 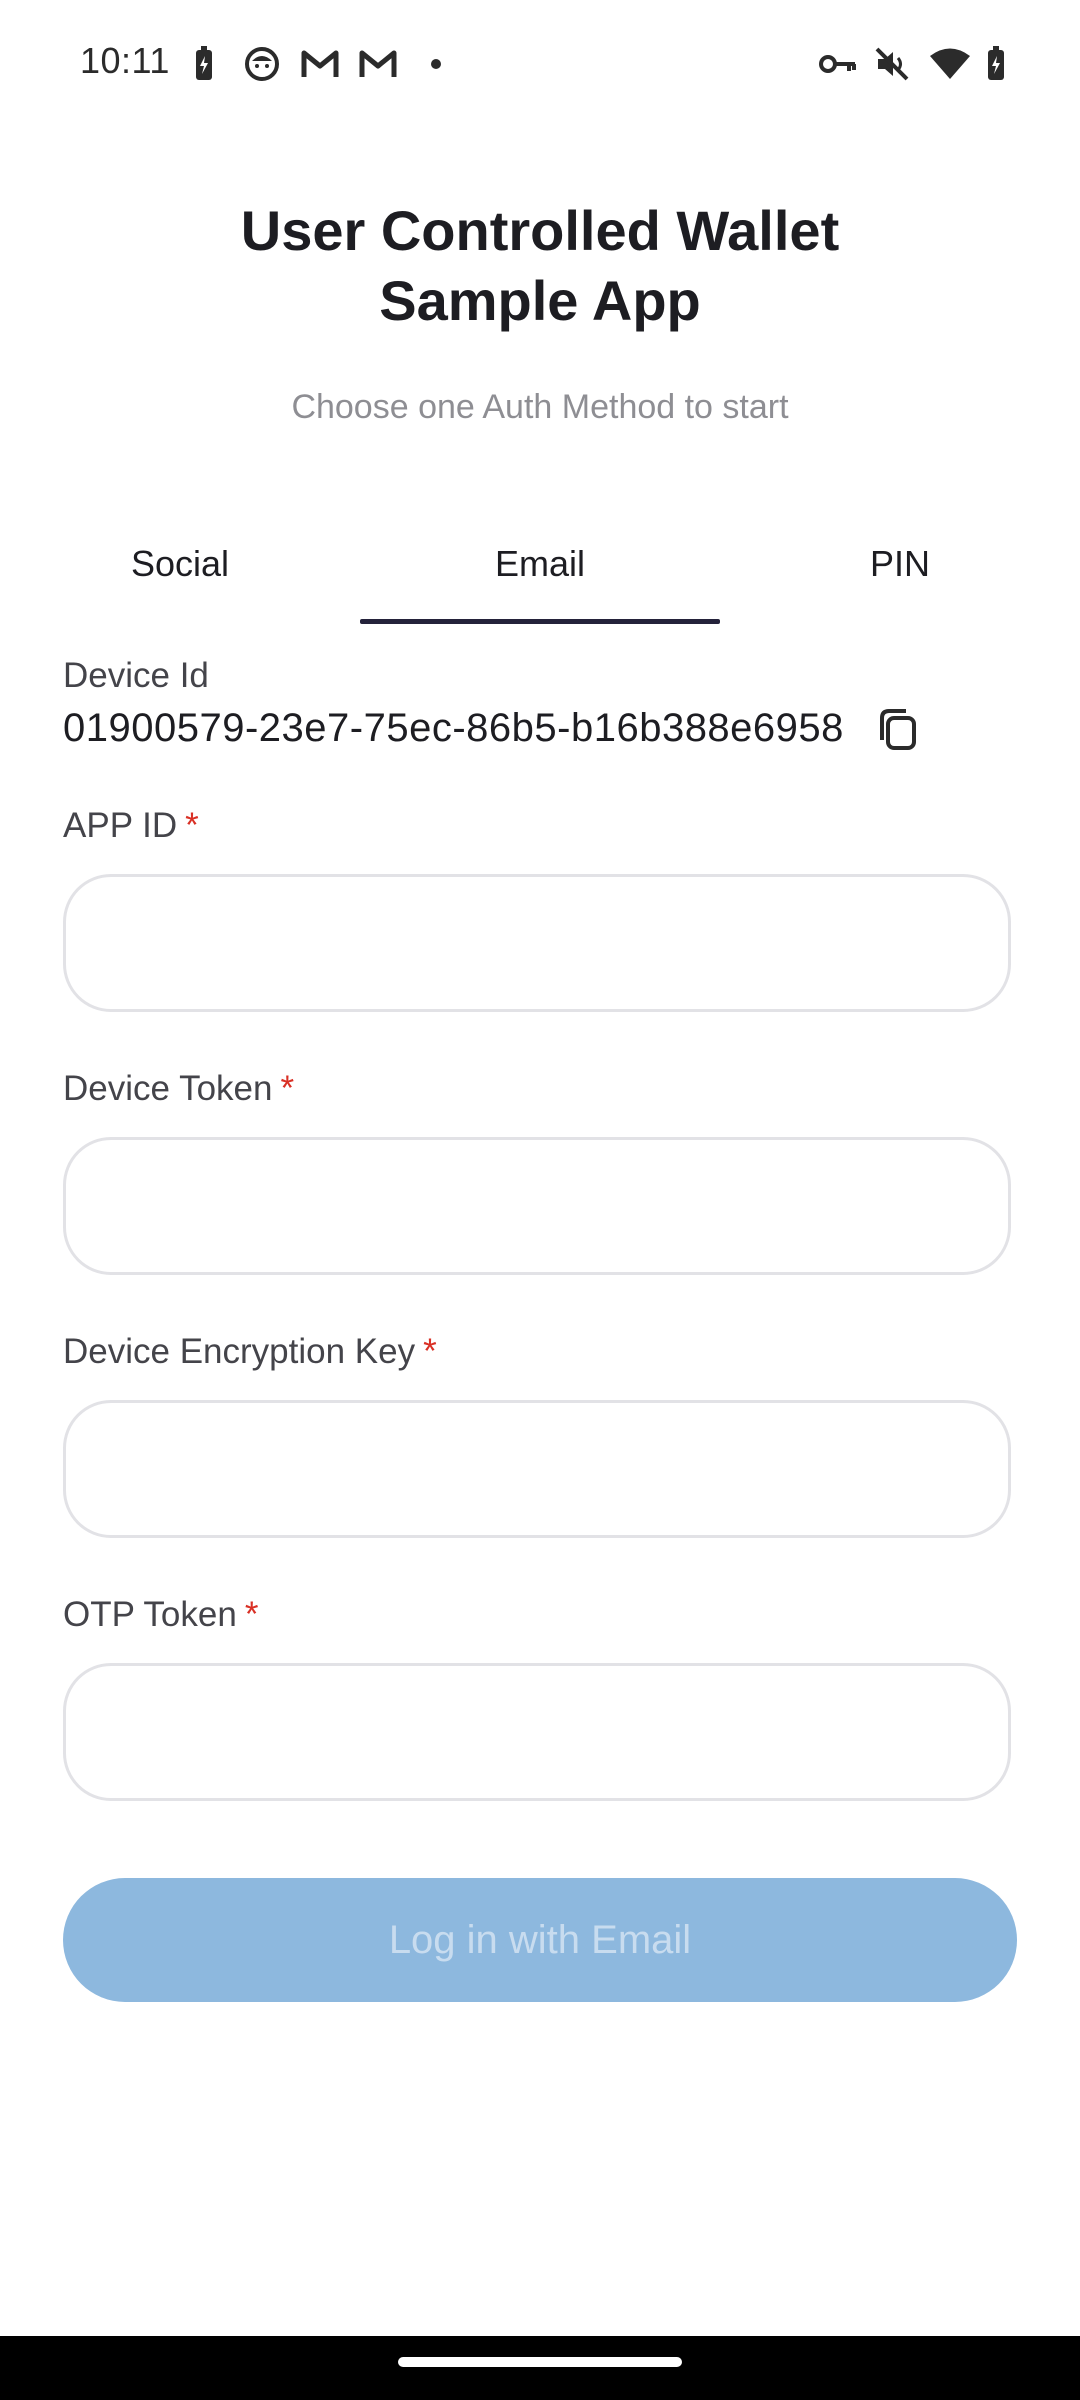 What do you see at coordinates (120, 825) in the screenshot?
I see `app-id-label-text: APP ID` at bounding box center [120, 825].